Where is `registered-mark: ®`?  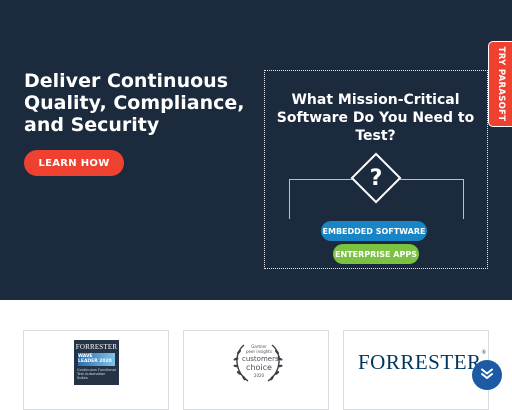 registered-mark: ® is located at coordinates (484, 353).